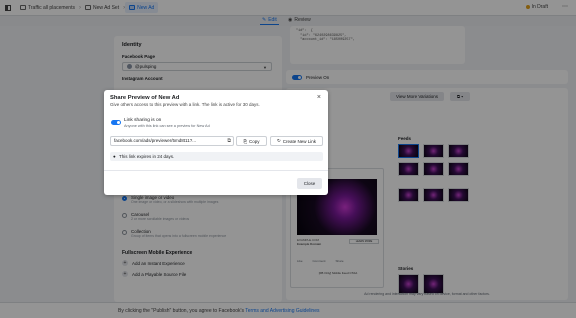 The width and height of the screenshot is (576, 318). What do you see at coordinates (245, 141) in the screenshot?
I see `copy-icon: ⎘` at bounding box center [245, 141].